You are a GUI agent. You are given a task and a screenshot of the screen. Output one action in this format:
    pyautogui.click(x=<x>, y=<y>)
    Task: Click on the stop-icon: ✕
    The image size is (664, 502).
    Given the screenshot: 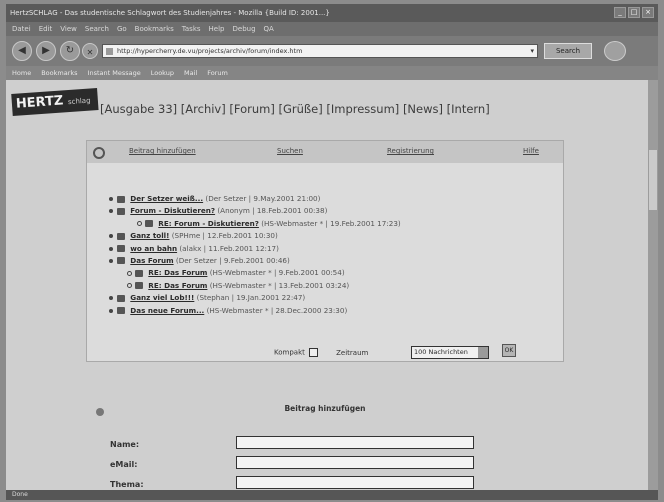 What is the action you would take?
    pyautogui.click(x=90, y=52)
    